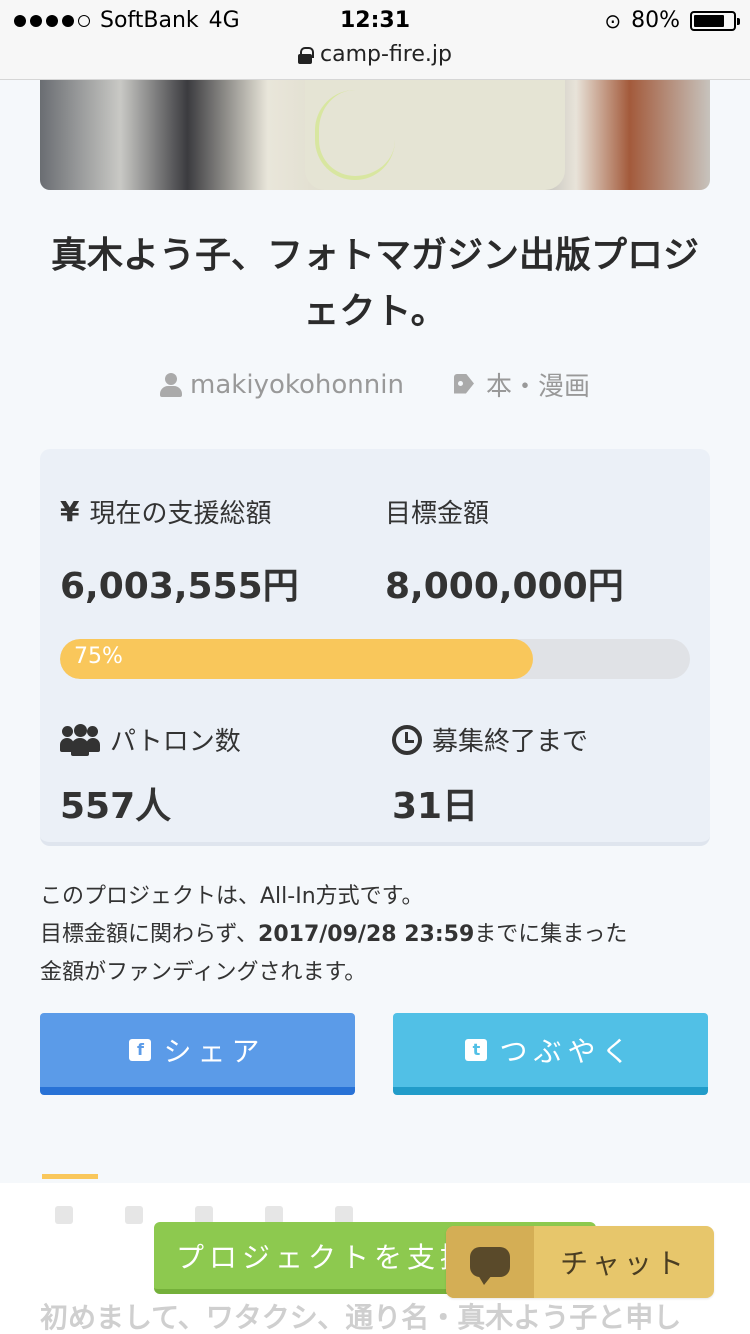 The image size is (750, 1334). Describe the element at coordinates (306, 55) in the screenshot. I see `lock-icon` at that location.